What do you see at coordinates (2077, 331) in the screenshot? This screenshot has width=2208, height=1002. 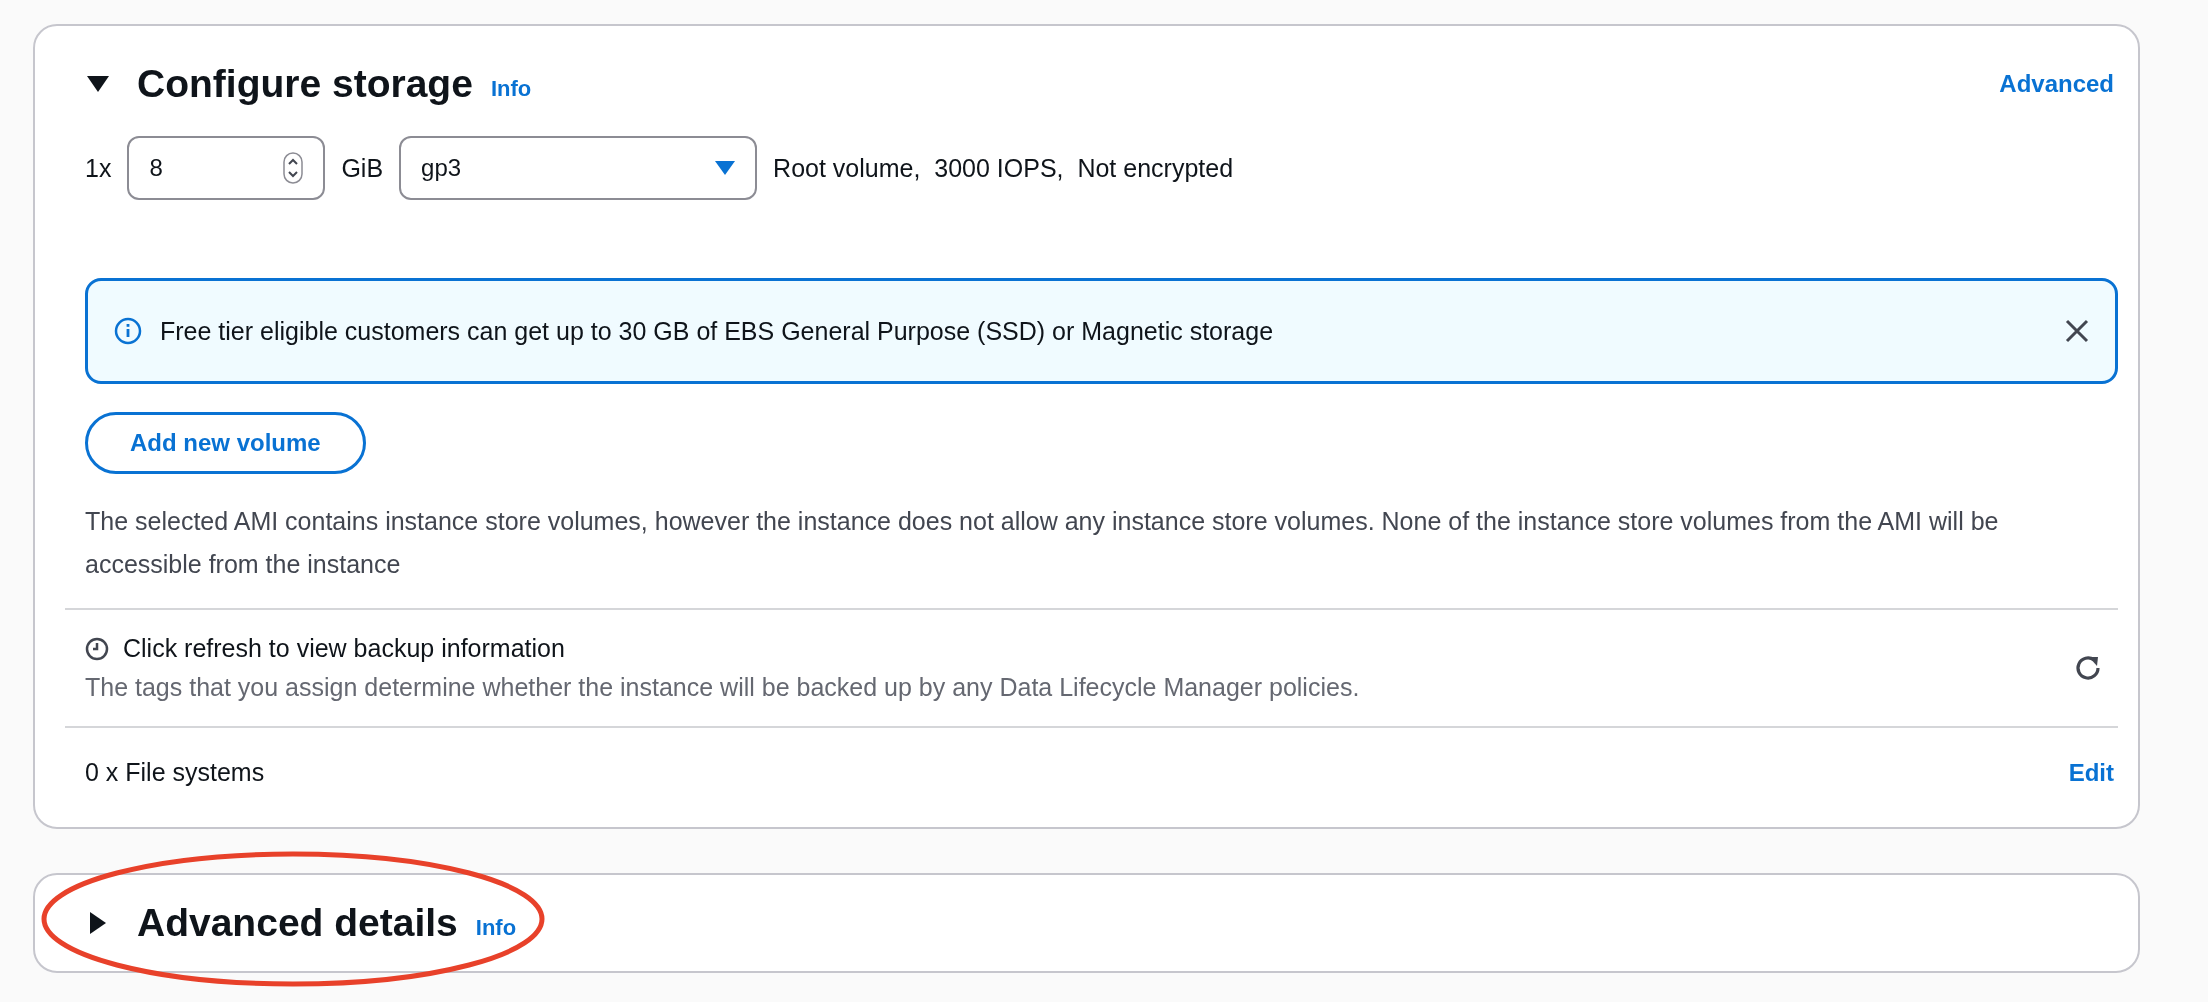 I see `close-icon` at bounding box center [2077, 331].